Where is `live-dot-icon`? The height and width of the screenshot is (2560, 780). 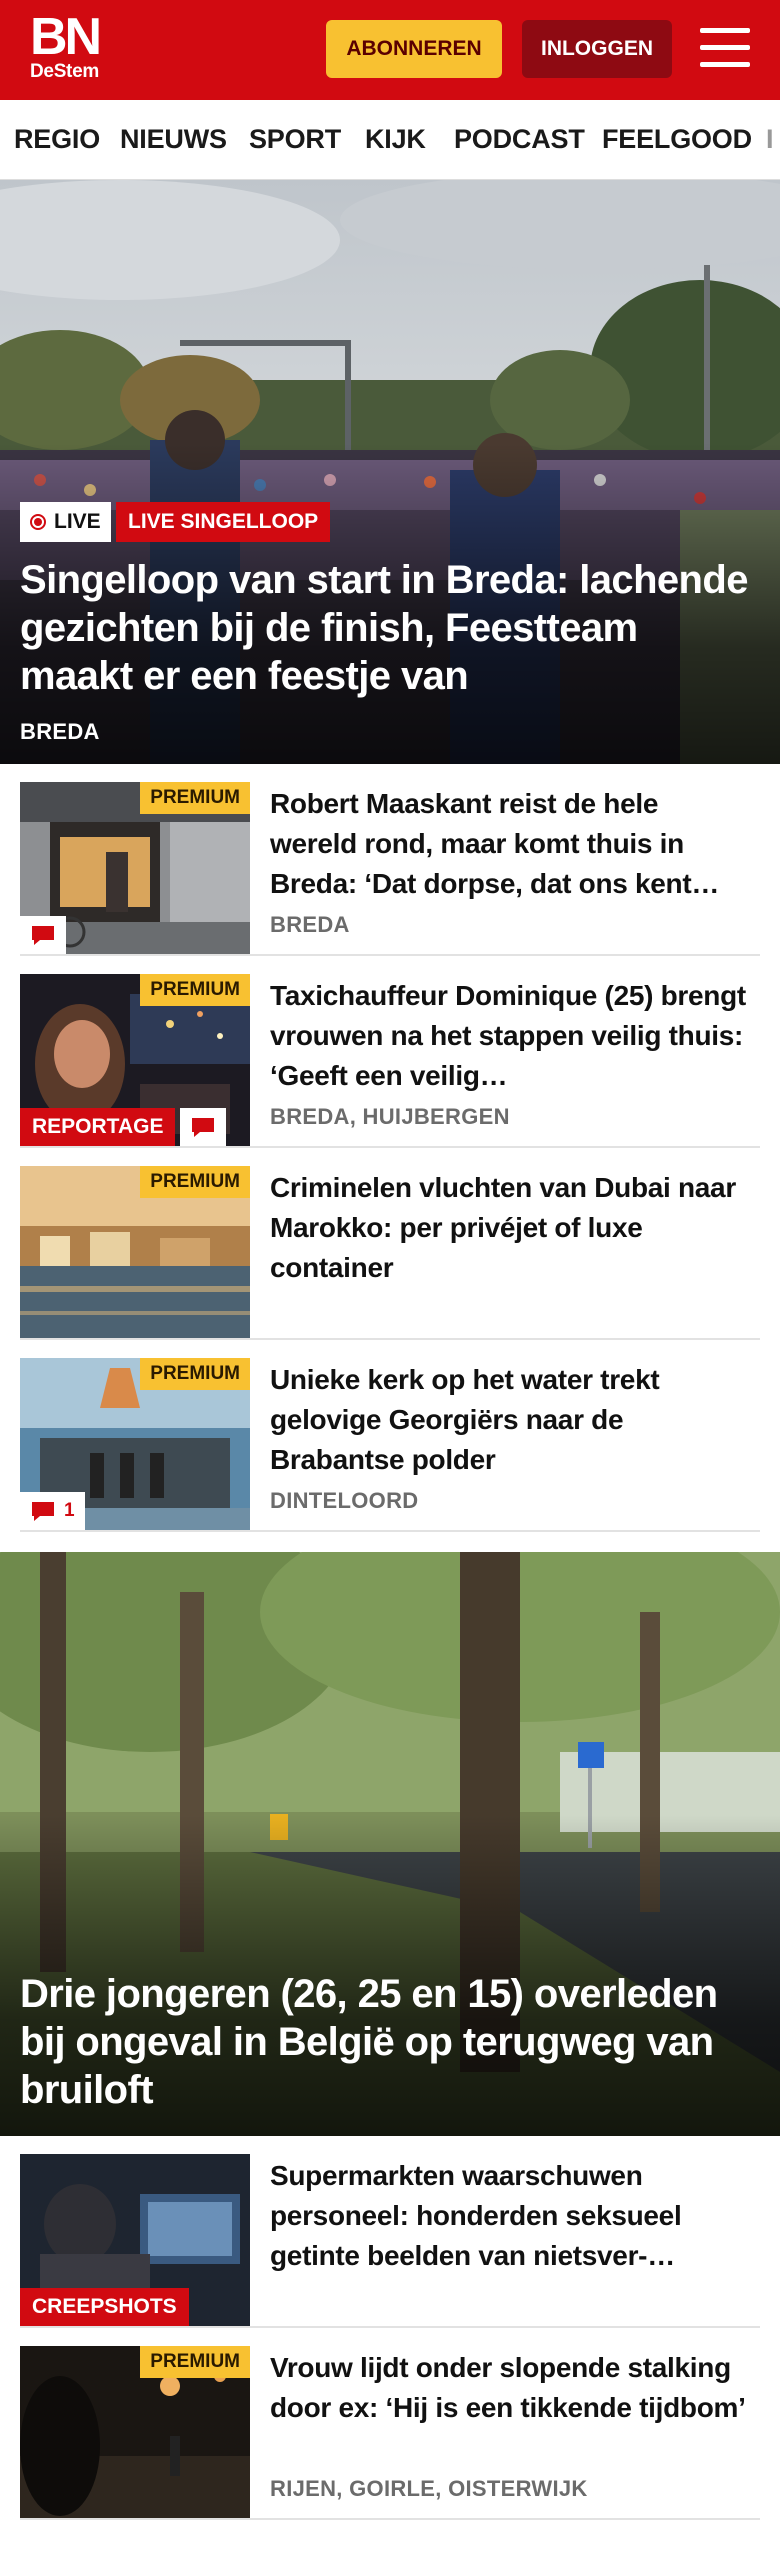
live-dot-icon is located at coordinates (38, 522).